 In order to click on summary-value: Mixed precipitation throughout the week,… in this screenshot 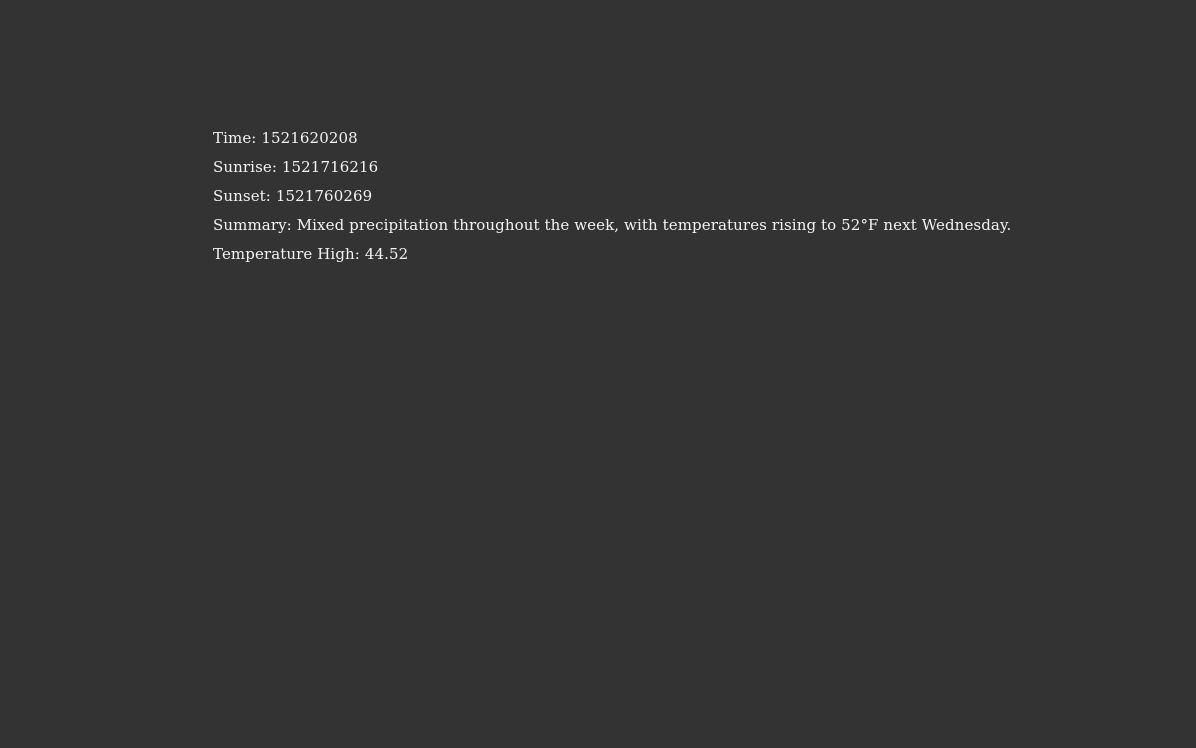, I will do `click(654, 225)`.